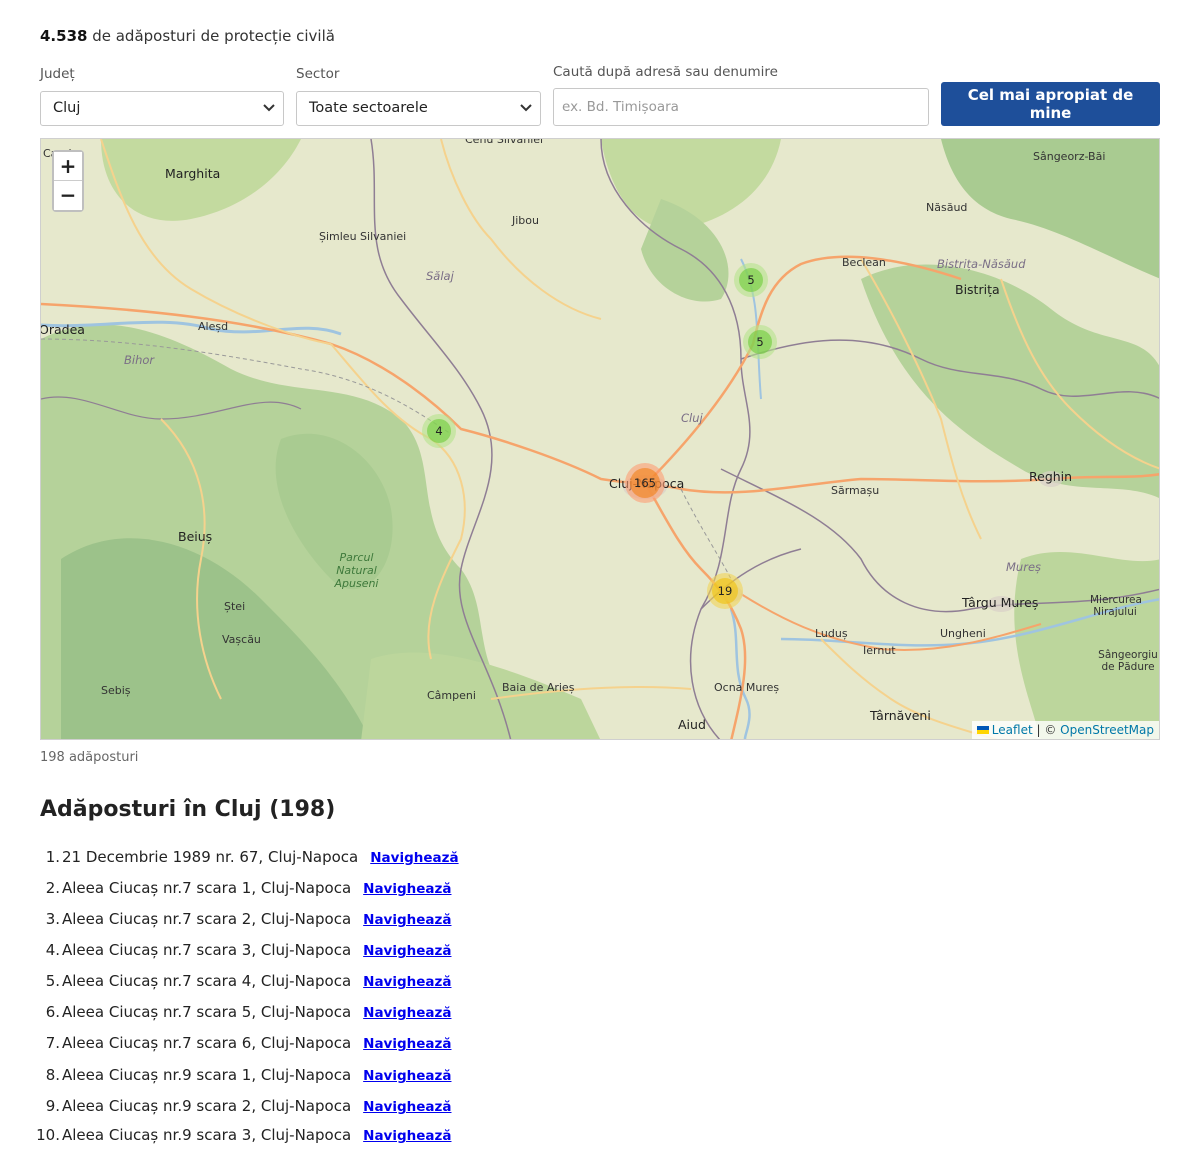 Image resolution: width=1200 pixels, height=1152 pixels. I want to click on total-count: 4.538, so click(64, 36).